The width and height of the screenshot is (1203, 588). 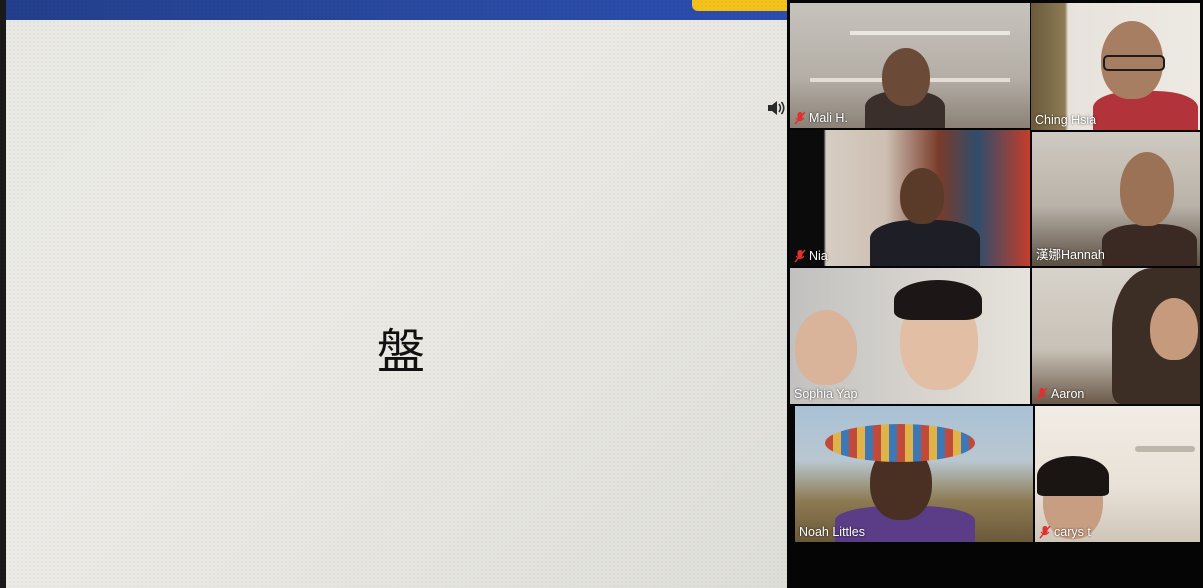 What do you see at coordinates (1072, 532) in the screenshot?
I see `participant-name-label: carys t` at bounding box center [1072, 532].